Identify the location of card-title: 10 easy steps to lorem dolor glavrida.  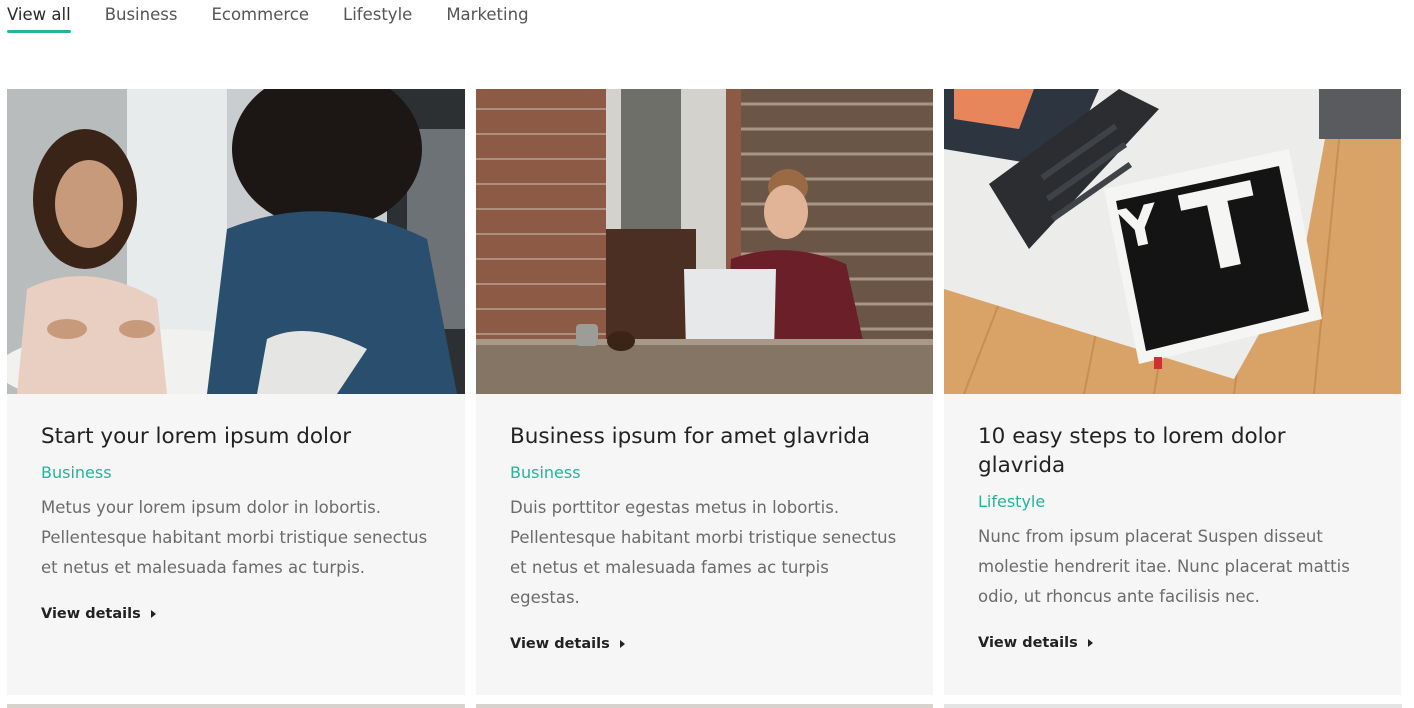
(1172, 451).